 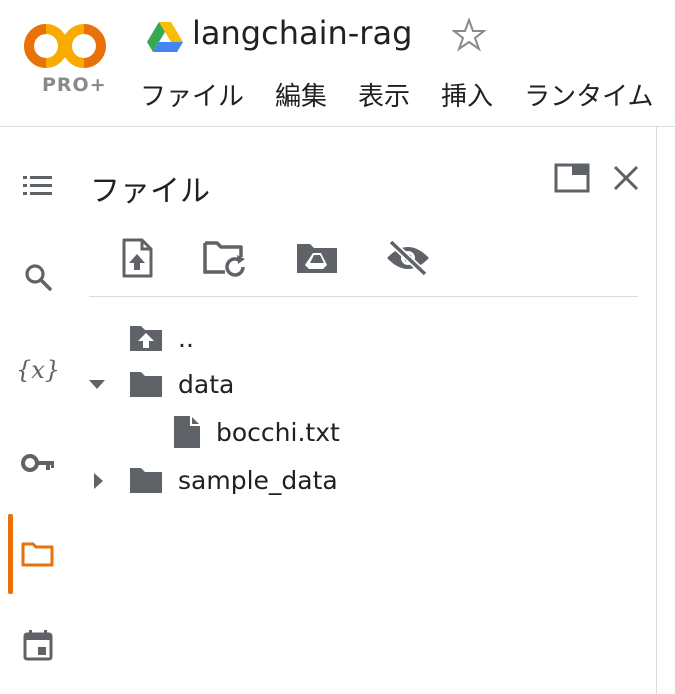 I want to click on calendar-icon, so click(x=38, y=645).